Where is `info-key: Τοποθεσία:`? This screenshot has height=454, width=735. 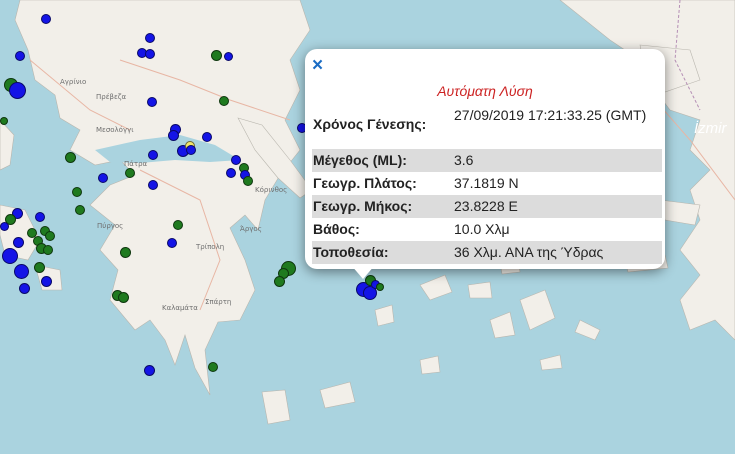 info-key: Τοποθεσία: is located at coordinates (351, 252).